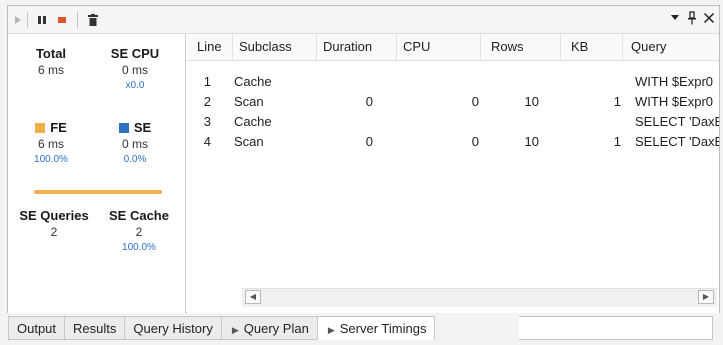  I want to click on grid-header: Line Subclass Duration CPU Rows KB Query, so click(453, 47).